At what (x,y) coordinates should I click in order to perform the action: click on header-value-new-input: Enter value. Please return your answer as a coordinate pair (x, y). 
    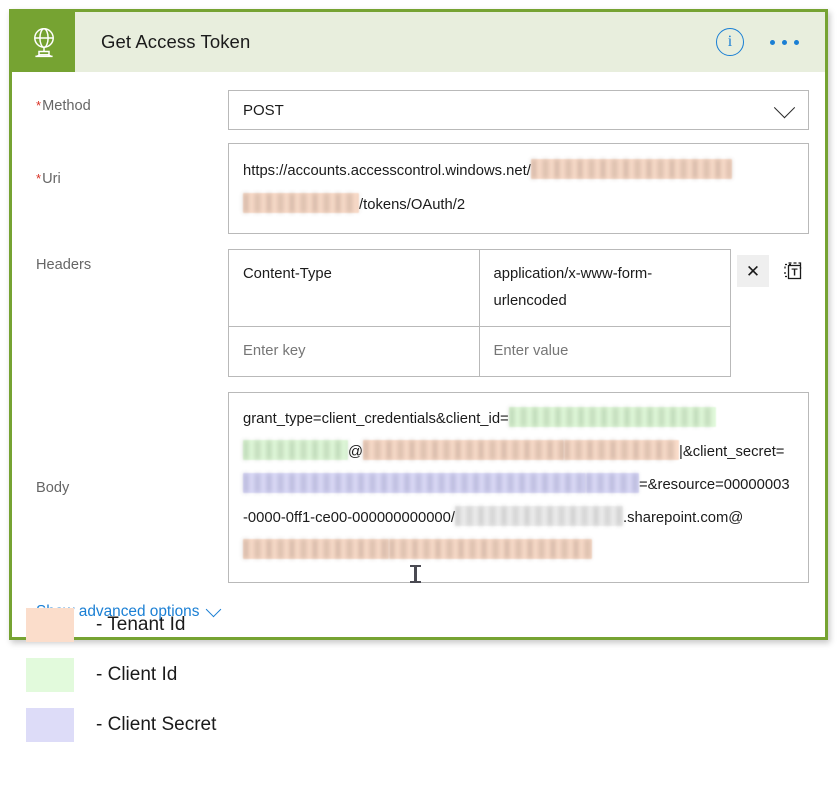
    Looking at the image, I should click on (605, 351).